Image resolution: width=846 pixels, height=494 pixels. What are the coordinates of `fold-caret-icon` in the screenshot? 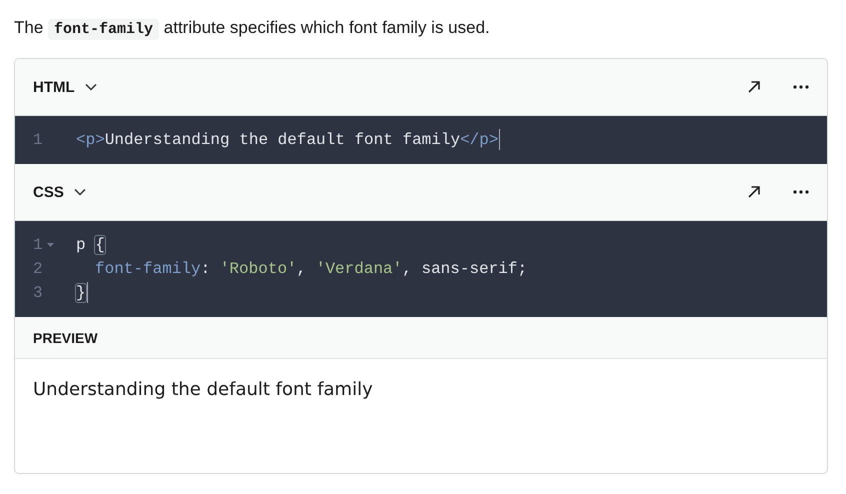 It's located at (50, 245).